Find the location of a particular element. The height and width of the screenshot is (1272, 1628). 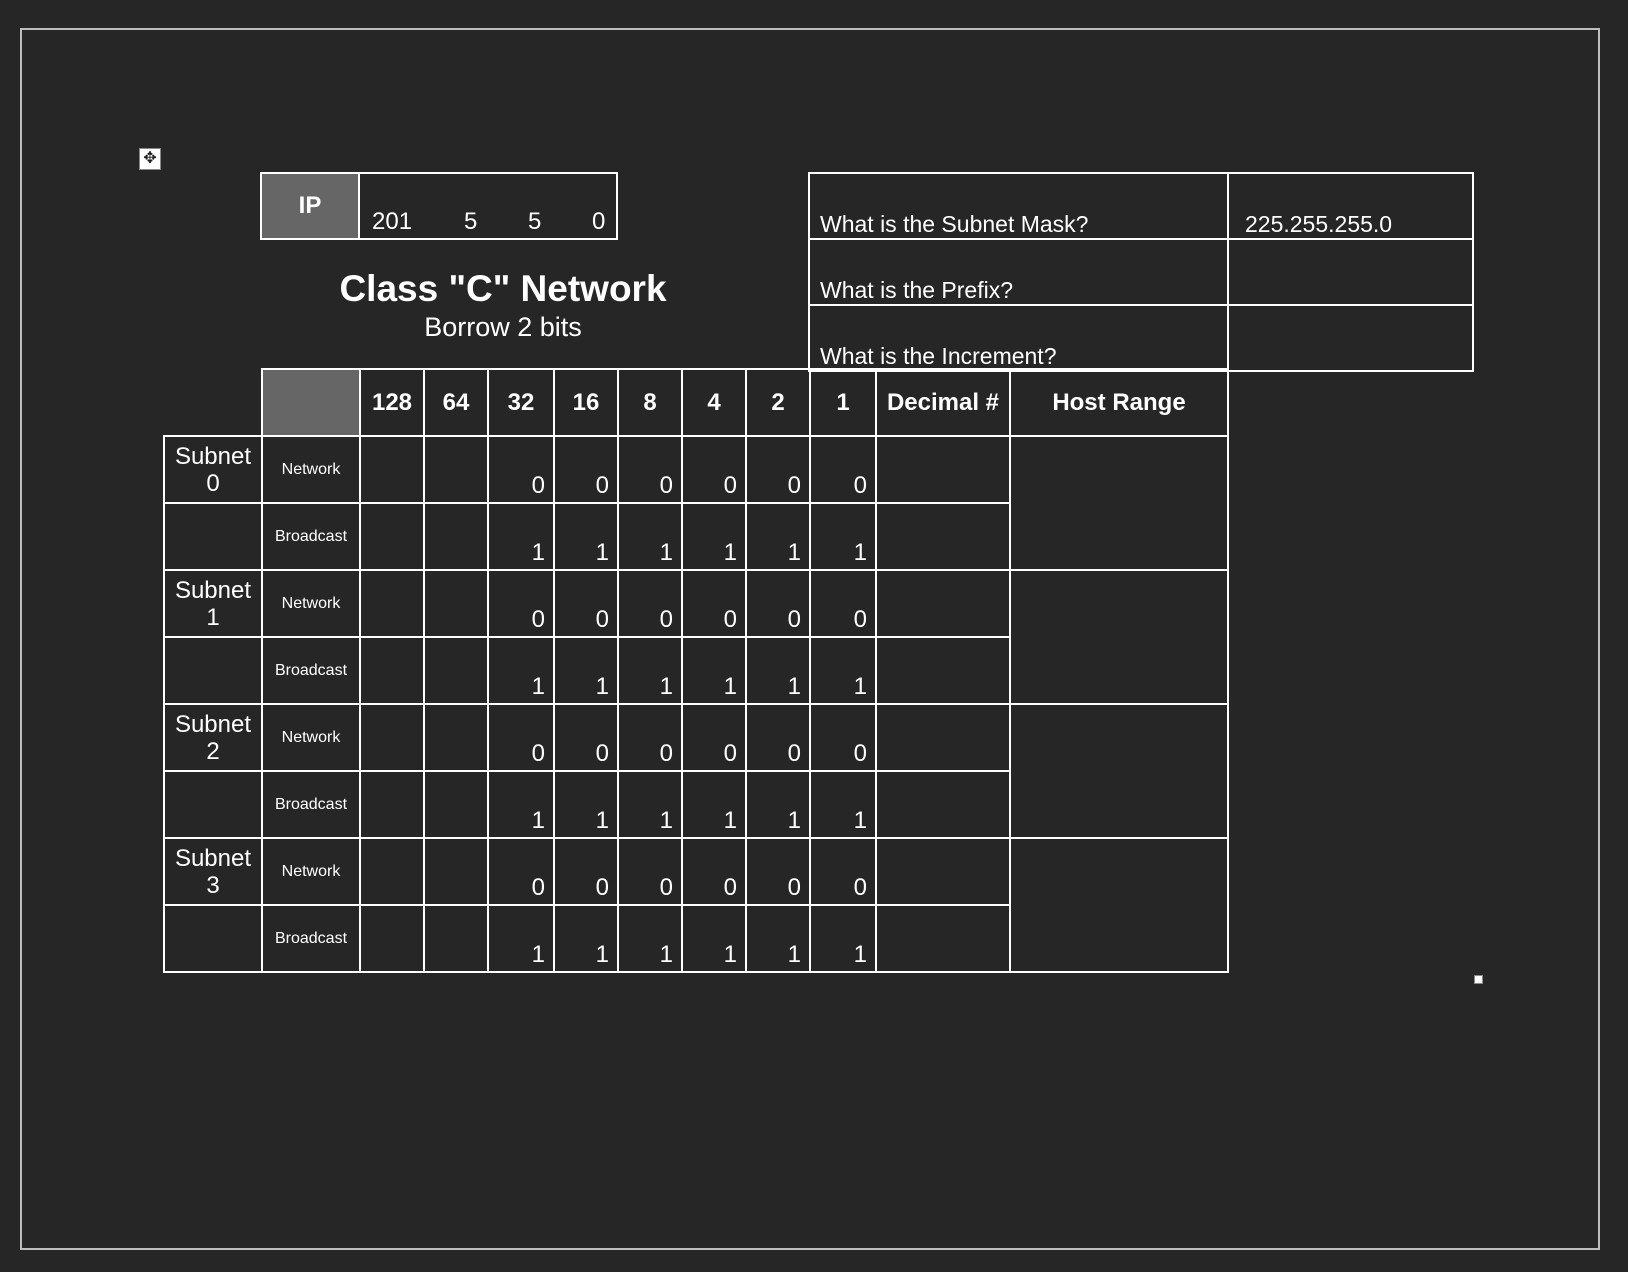

host-range-header: Host Range is located at coordinates (1119, 402).